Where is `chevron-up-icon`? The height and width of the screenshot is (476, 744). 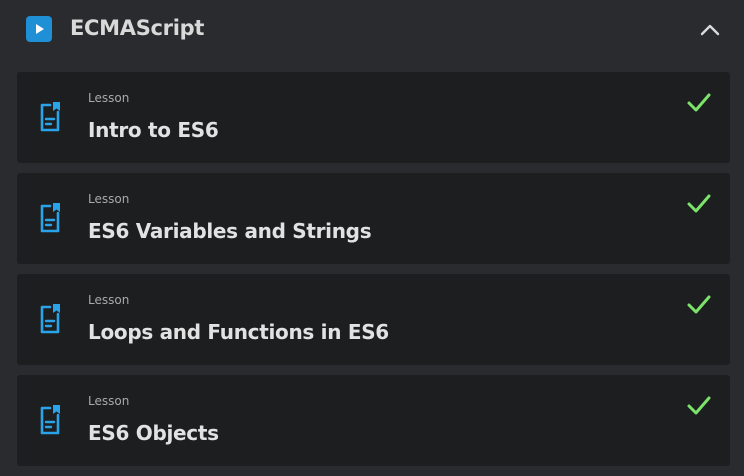
chevron-up-icon is located at coordinates (710, 30).